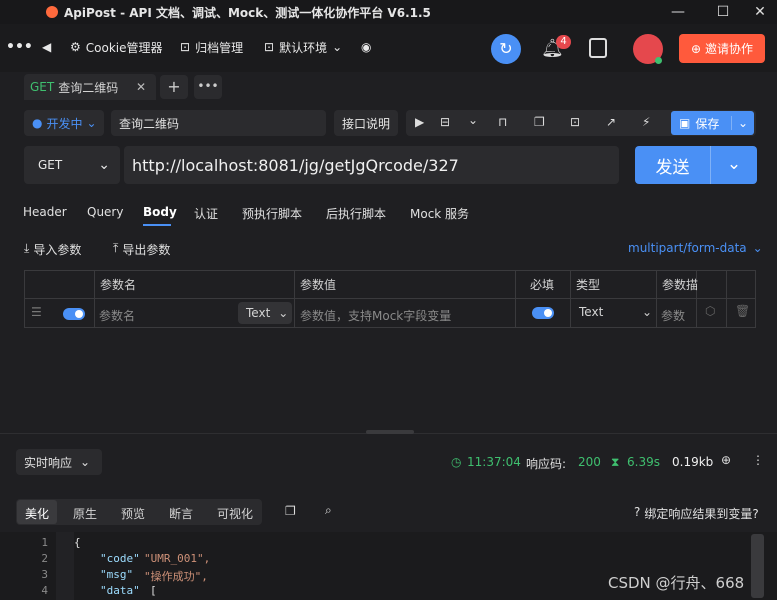 Image resolution: width=777 pixels, height=600 pixels. What do you see at coordinates (258, 313) in the screenshot?
I see `field-type-label: Text` at bounding box center [258, 313].